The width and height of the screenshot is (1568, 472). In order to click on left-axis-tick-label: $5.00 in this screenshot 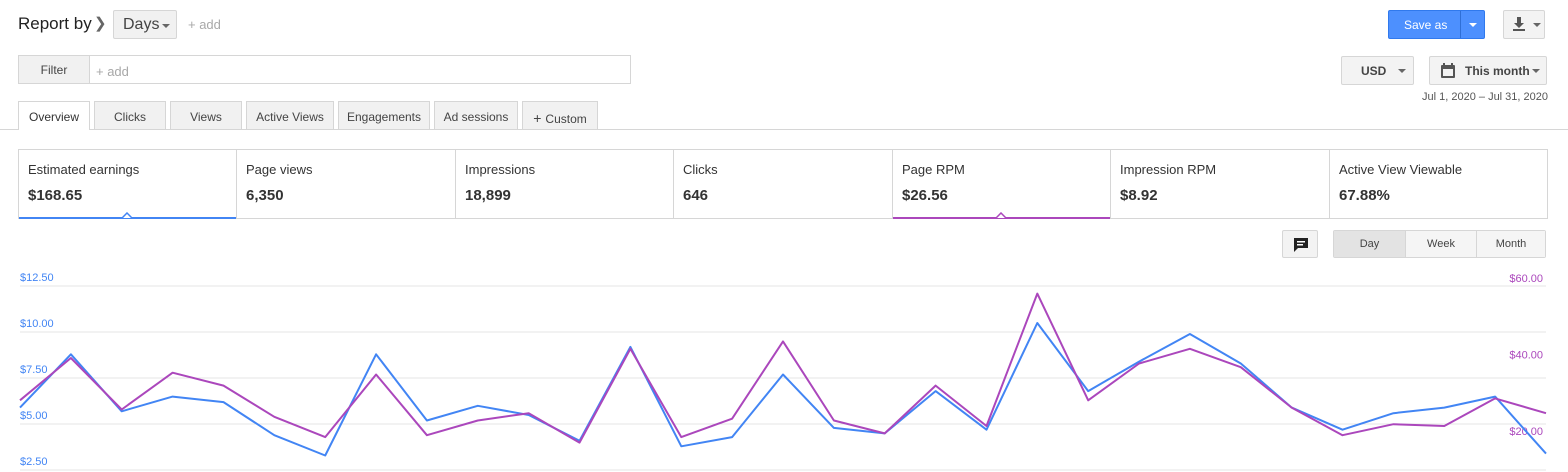, I will do `click(34, 416)`.